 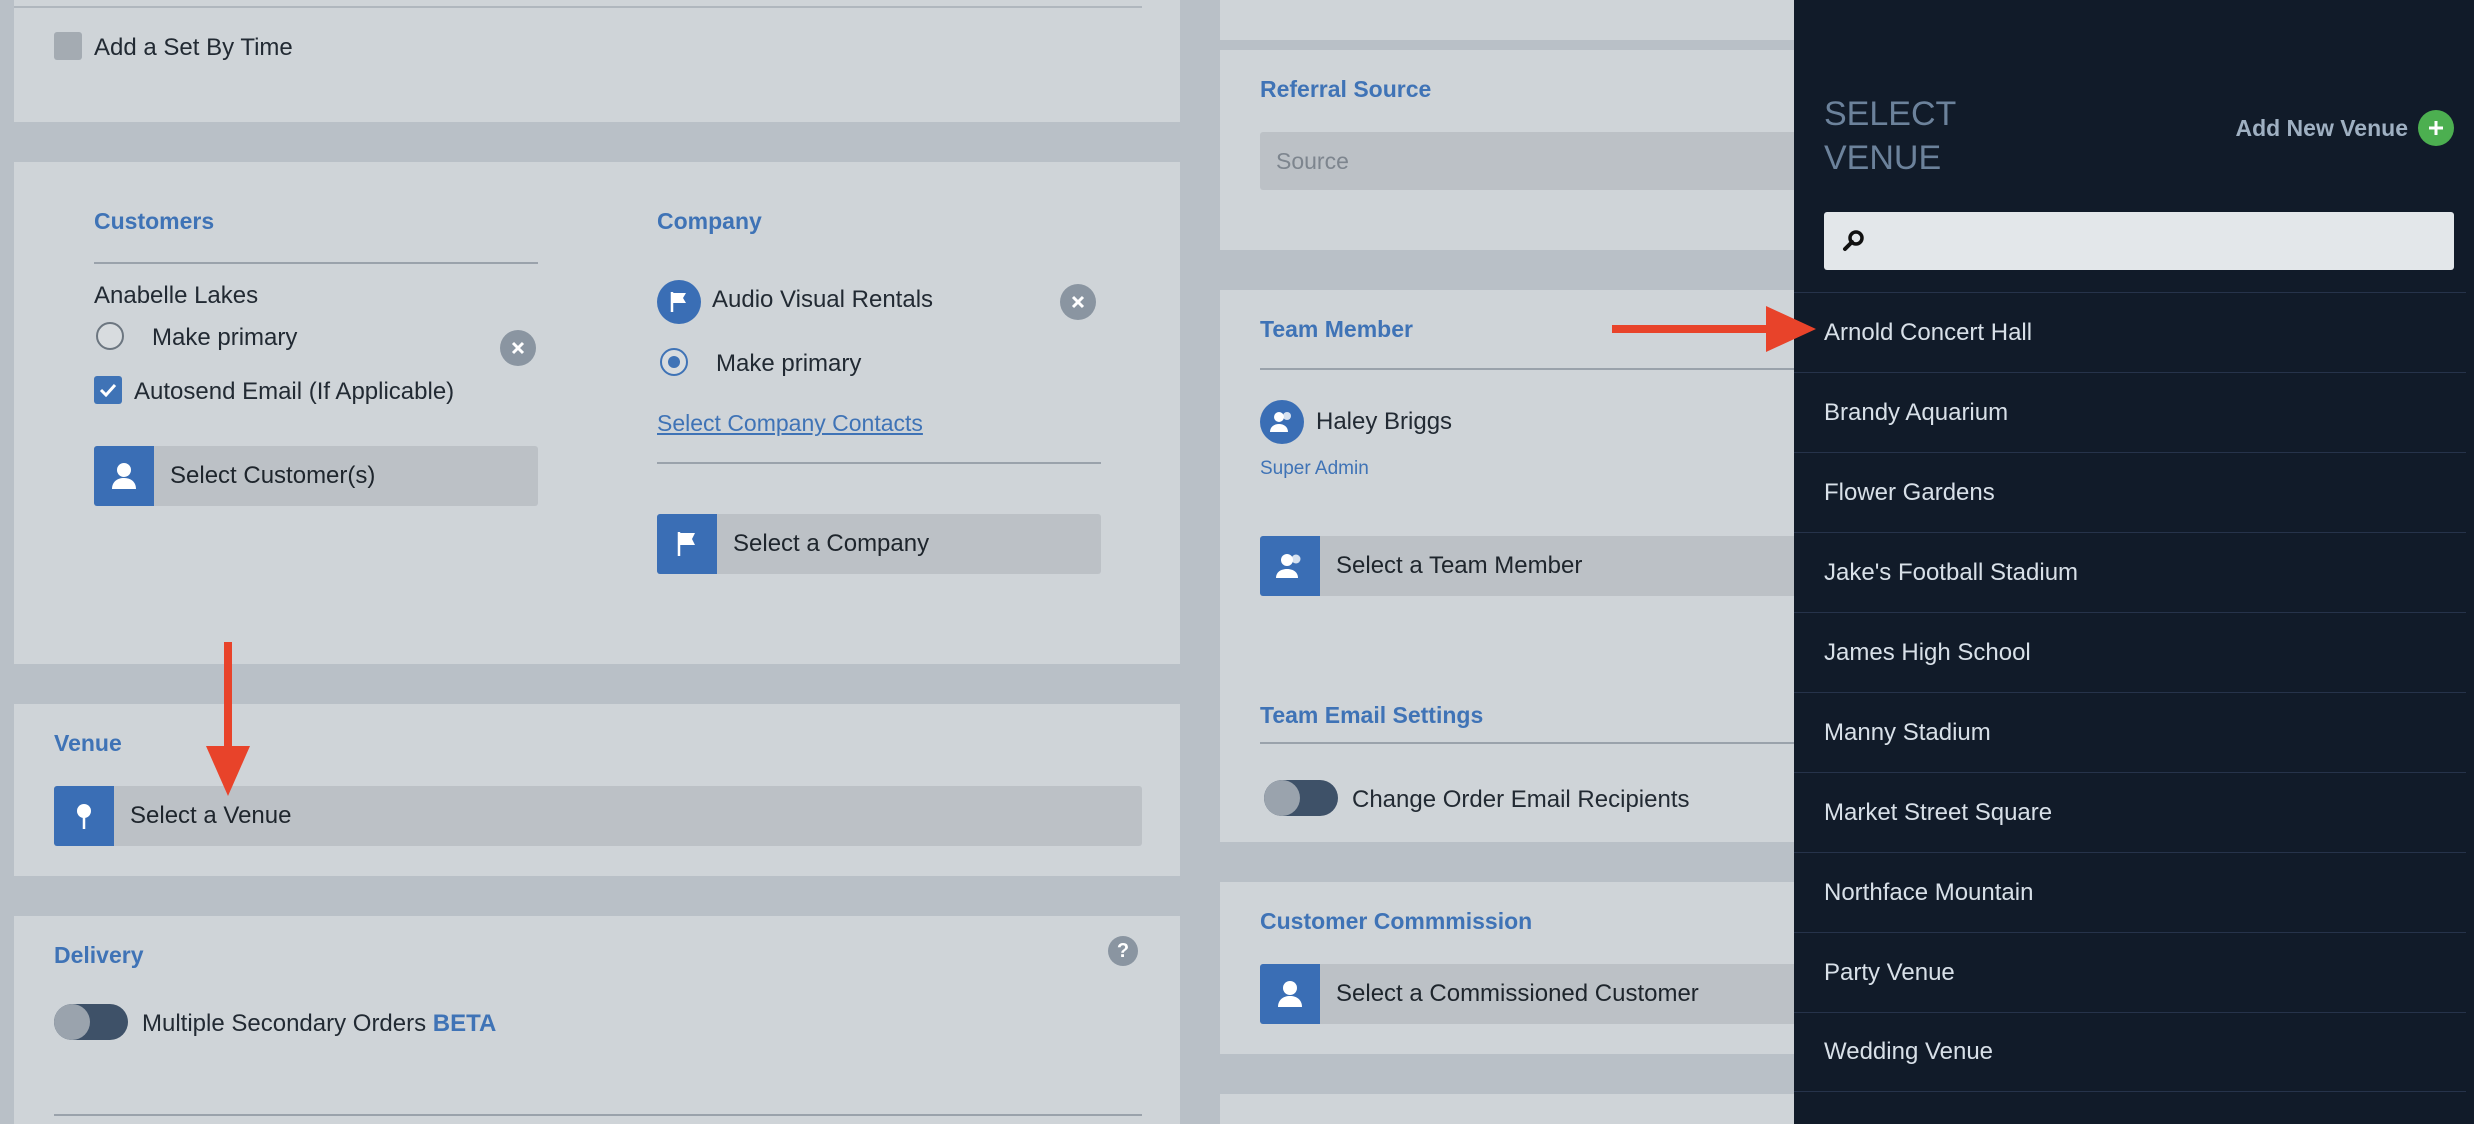 What do you see at coordinates (2130, 732) in the screenshot?
I see `venue-item-manny-stadium: Manny Stadium` at bounding box center [2130, 732].